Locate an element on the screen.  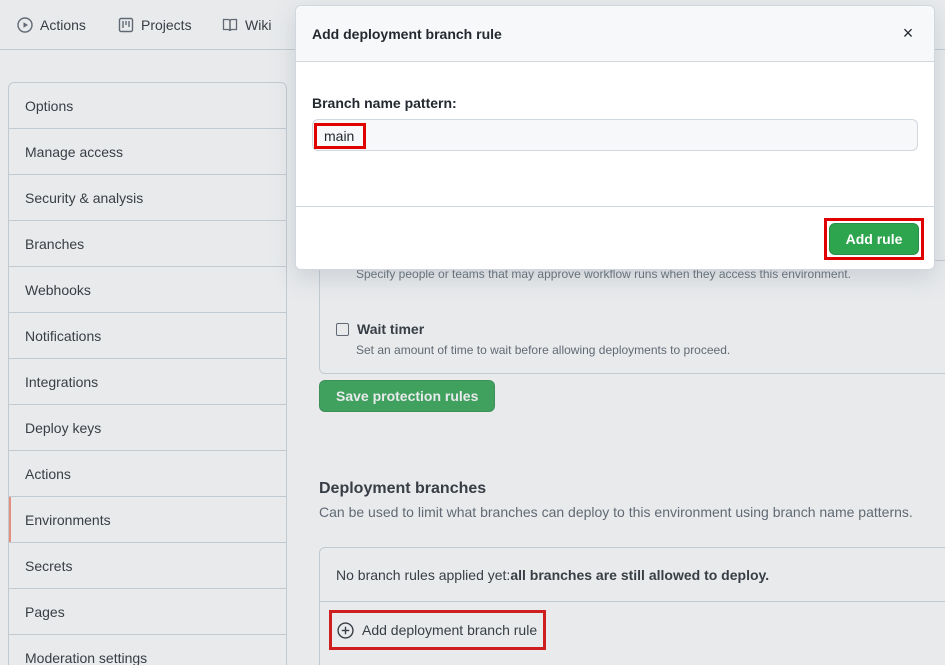
dialog-header: Add deployment branch rule × is located at coordinates (615, 34).